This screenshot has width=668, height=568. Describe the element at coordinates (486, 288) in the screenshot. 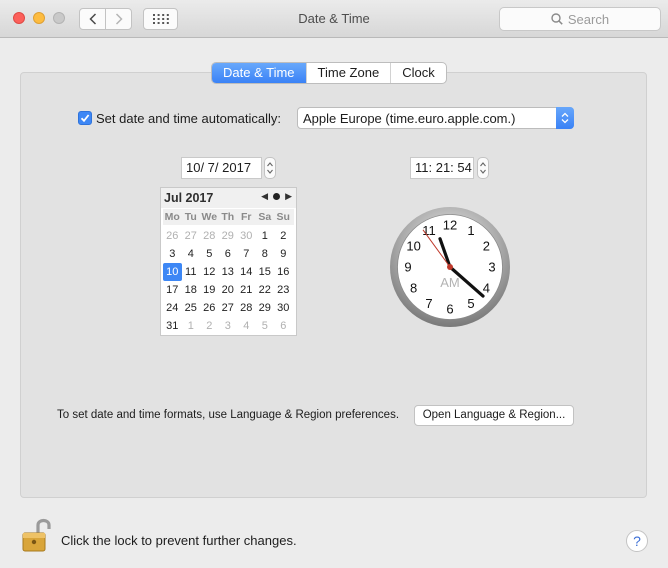

I see `clock-number: 4` at that location.